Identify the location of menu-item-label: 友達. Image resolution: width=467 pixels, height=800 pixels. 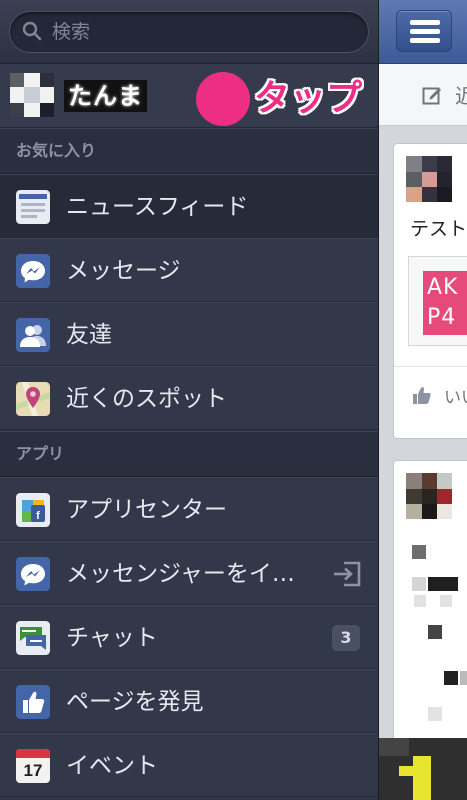
(89, 335).